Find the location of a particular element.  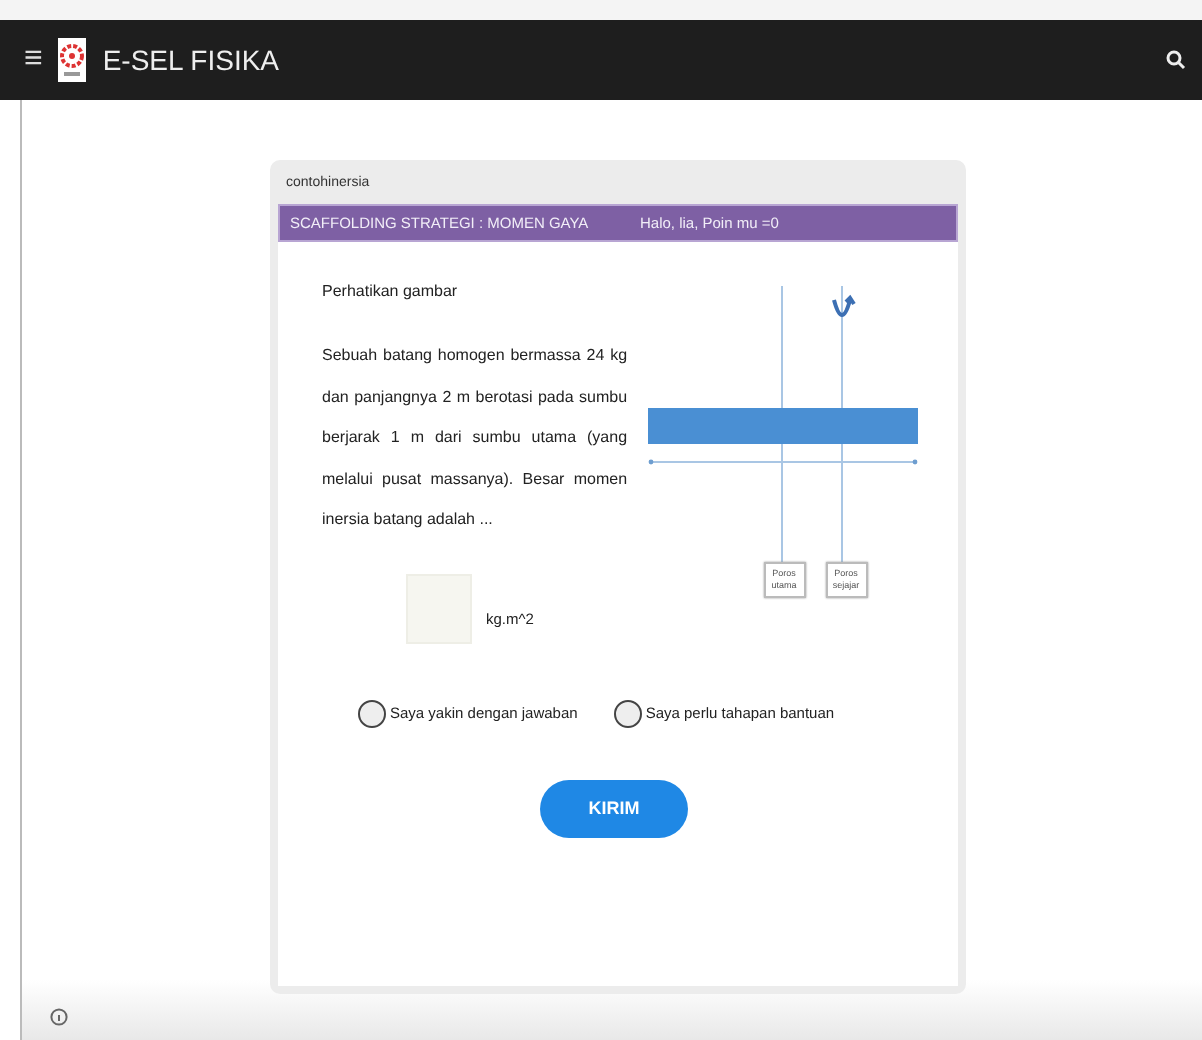

submit-button: KIRIM is located at coordinates (614, 808).